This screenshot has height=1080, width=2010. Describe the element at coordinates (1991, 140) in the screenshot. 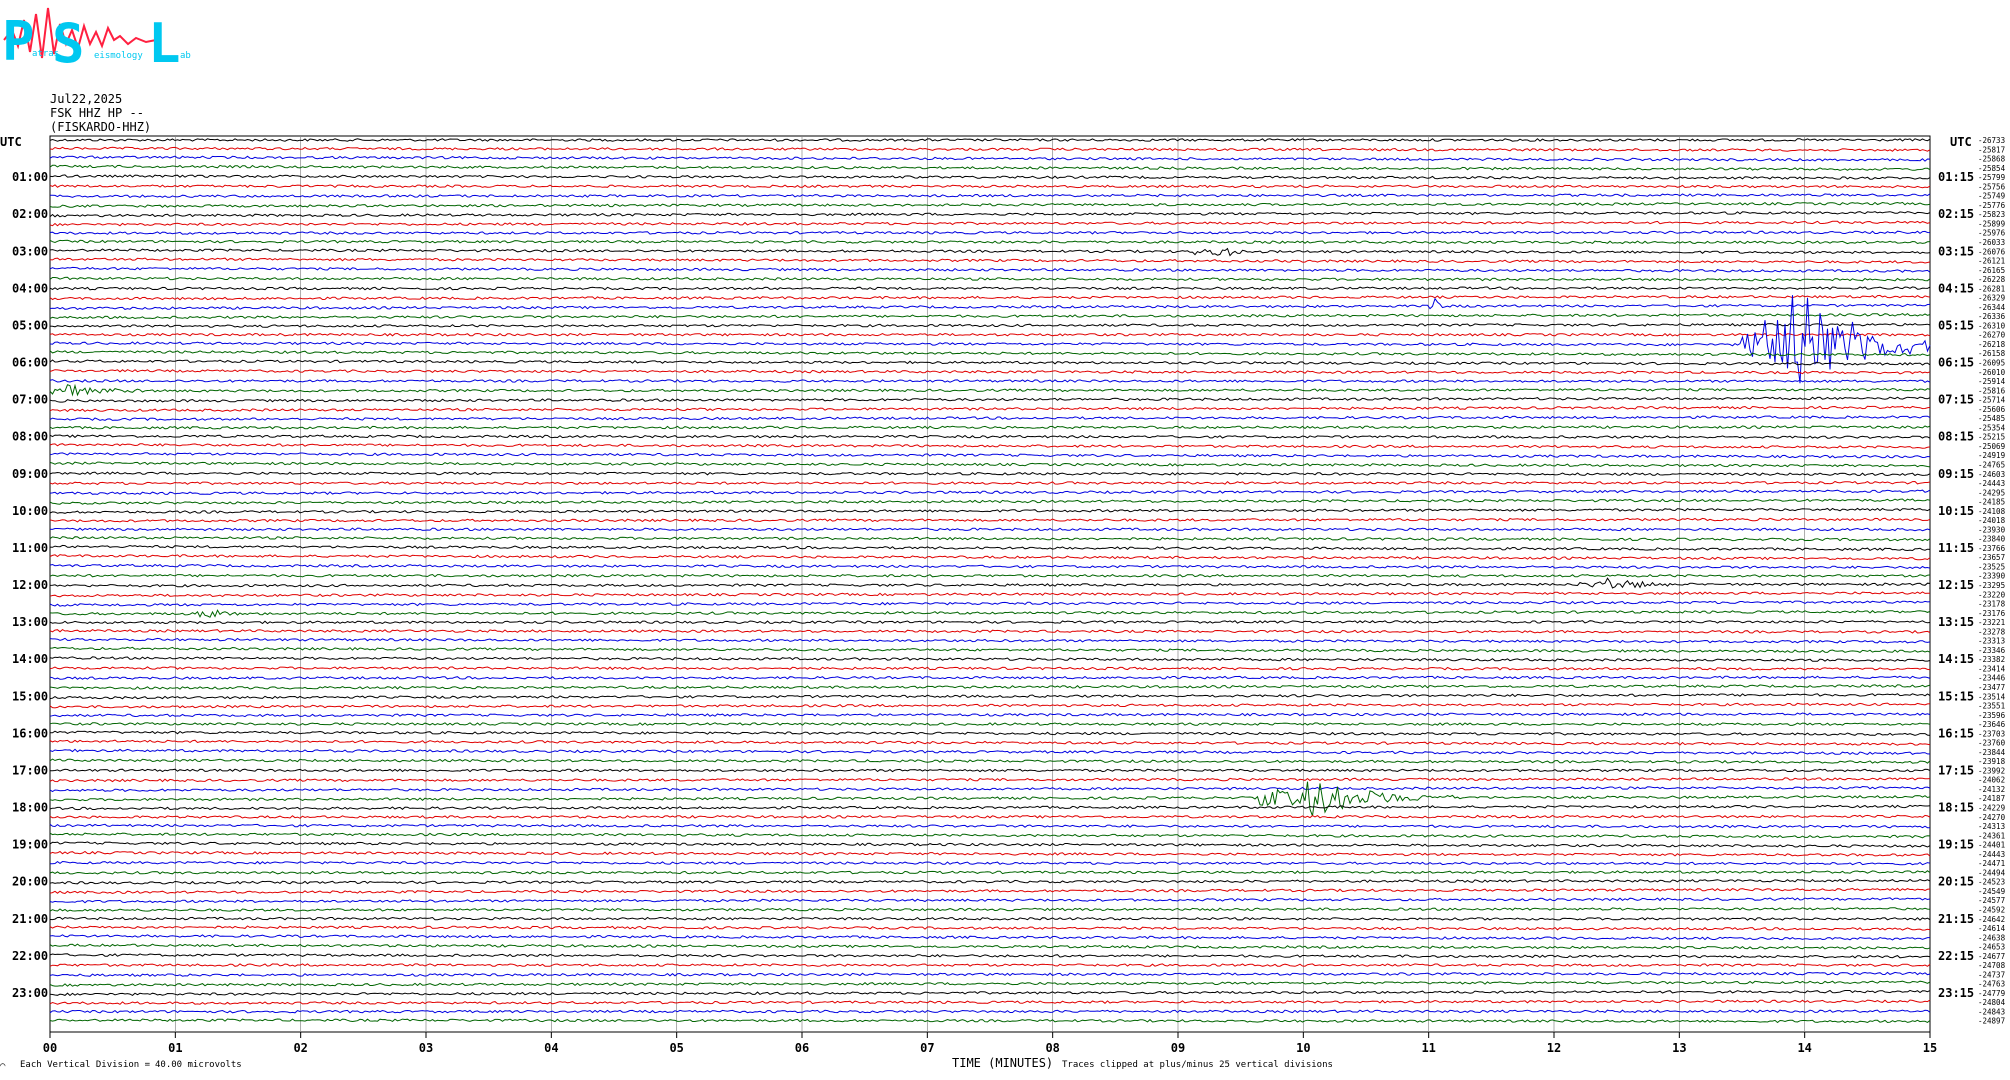

I see `trace-offset-label: -26733` at that location.